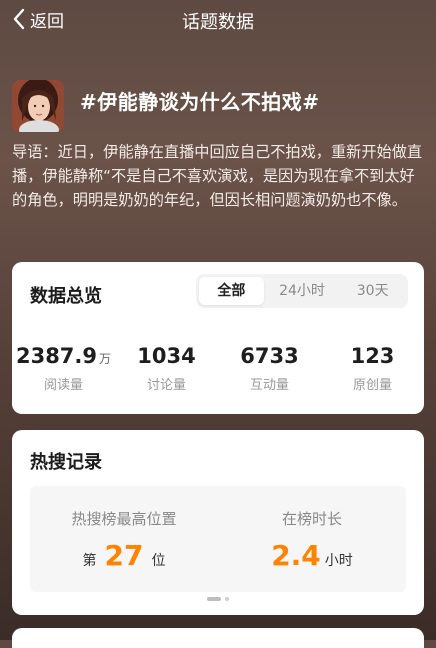 Image resolution: width=436 pixels, height=648 pixels. I want to click on peak-label: 热搜榜最高位置, so click(124, 519).